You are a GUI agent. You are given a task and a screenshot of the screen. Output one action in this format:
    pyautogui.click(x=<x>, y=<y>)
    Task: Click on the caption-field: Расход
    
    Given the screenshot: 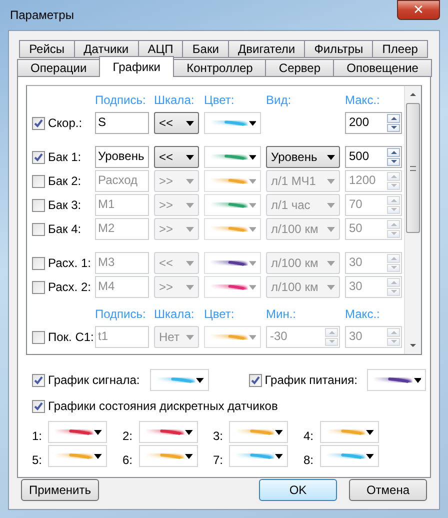 What is the action you would take?
    pyautogui.click(x=122, y=181)
    